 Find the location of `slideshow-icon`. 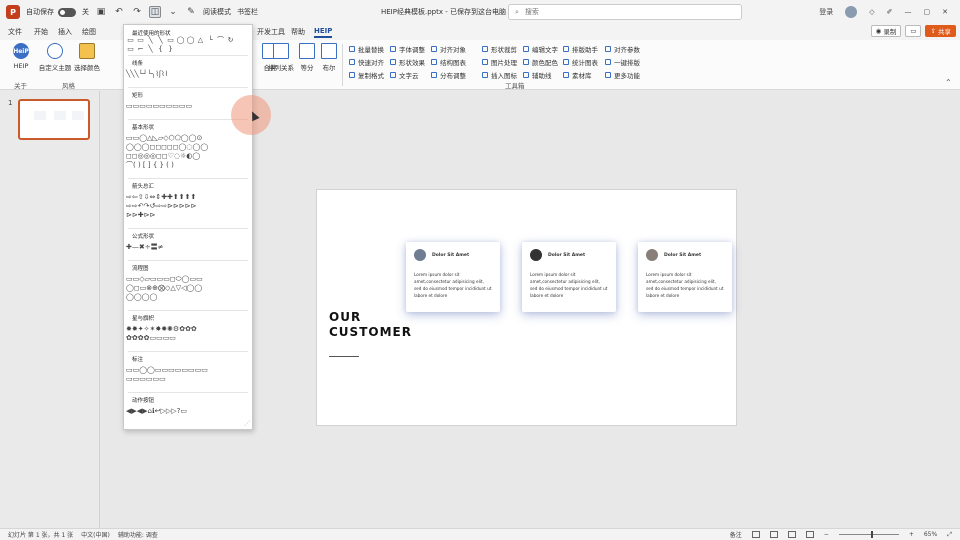

slideshow-icon is located at coordinates (809, 534).